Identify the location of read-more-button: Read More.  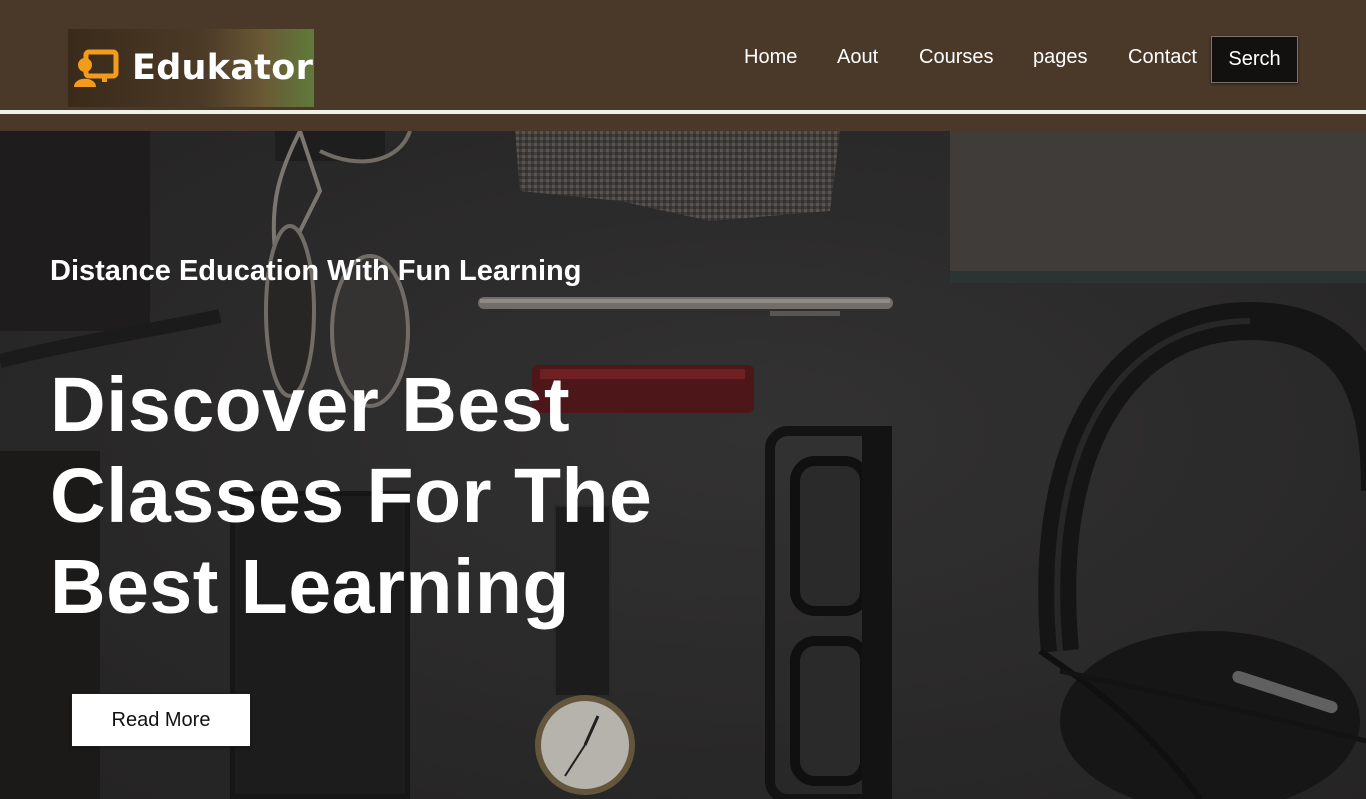
(161, 720).